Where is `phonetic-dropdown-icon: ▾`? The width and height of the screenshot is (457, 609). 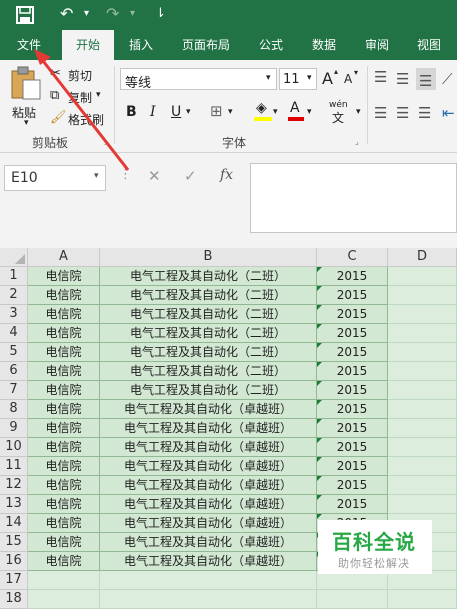 phonetic-dropdown-icon: ▾ is located at coordinates (358, 112).